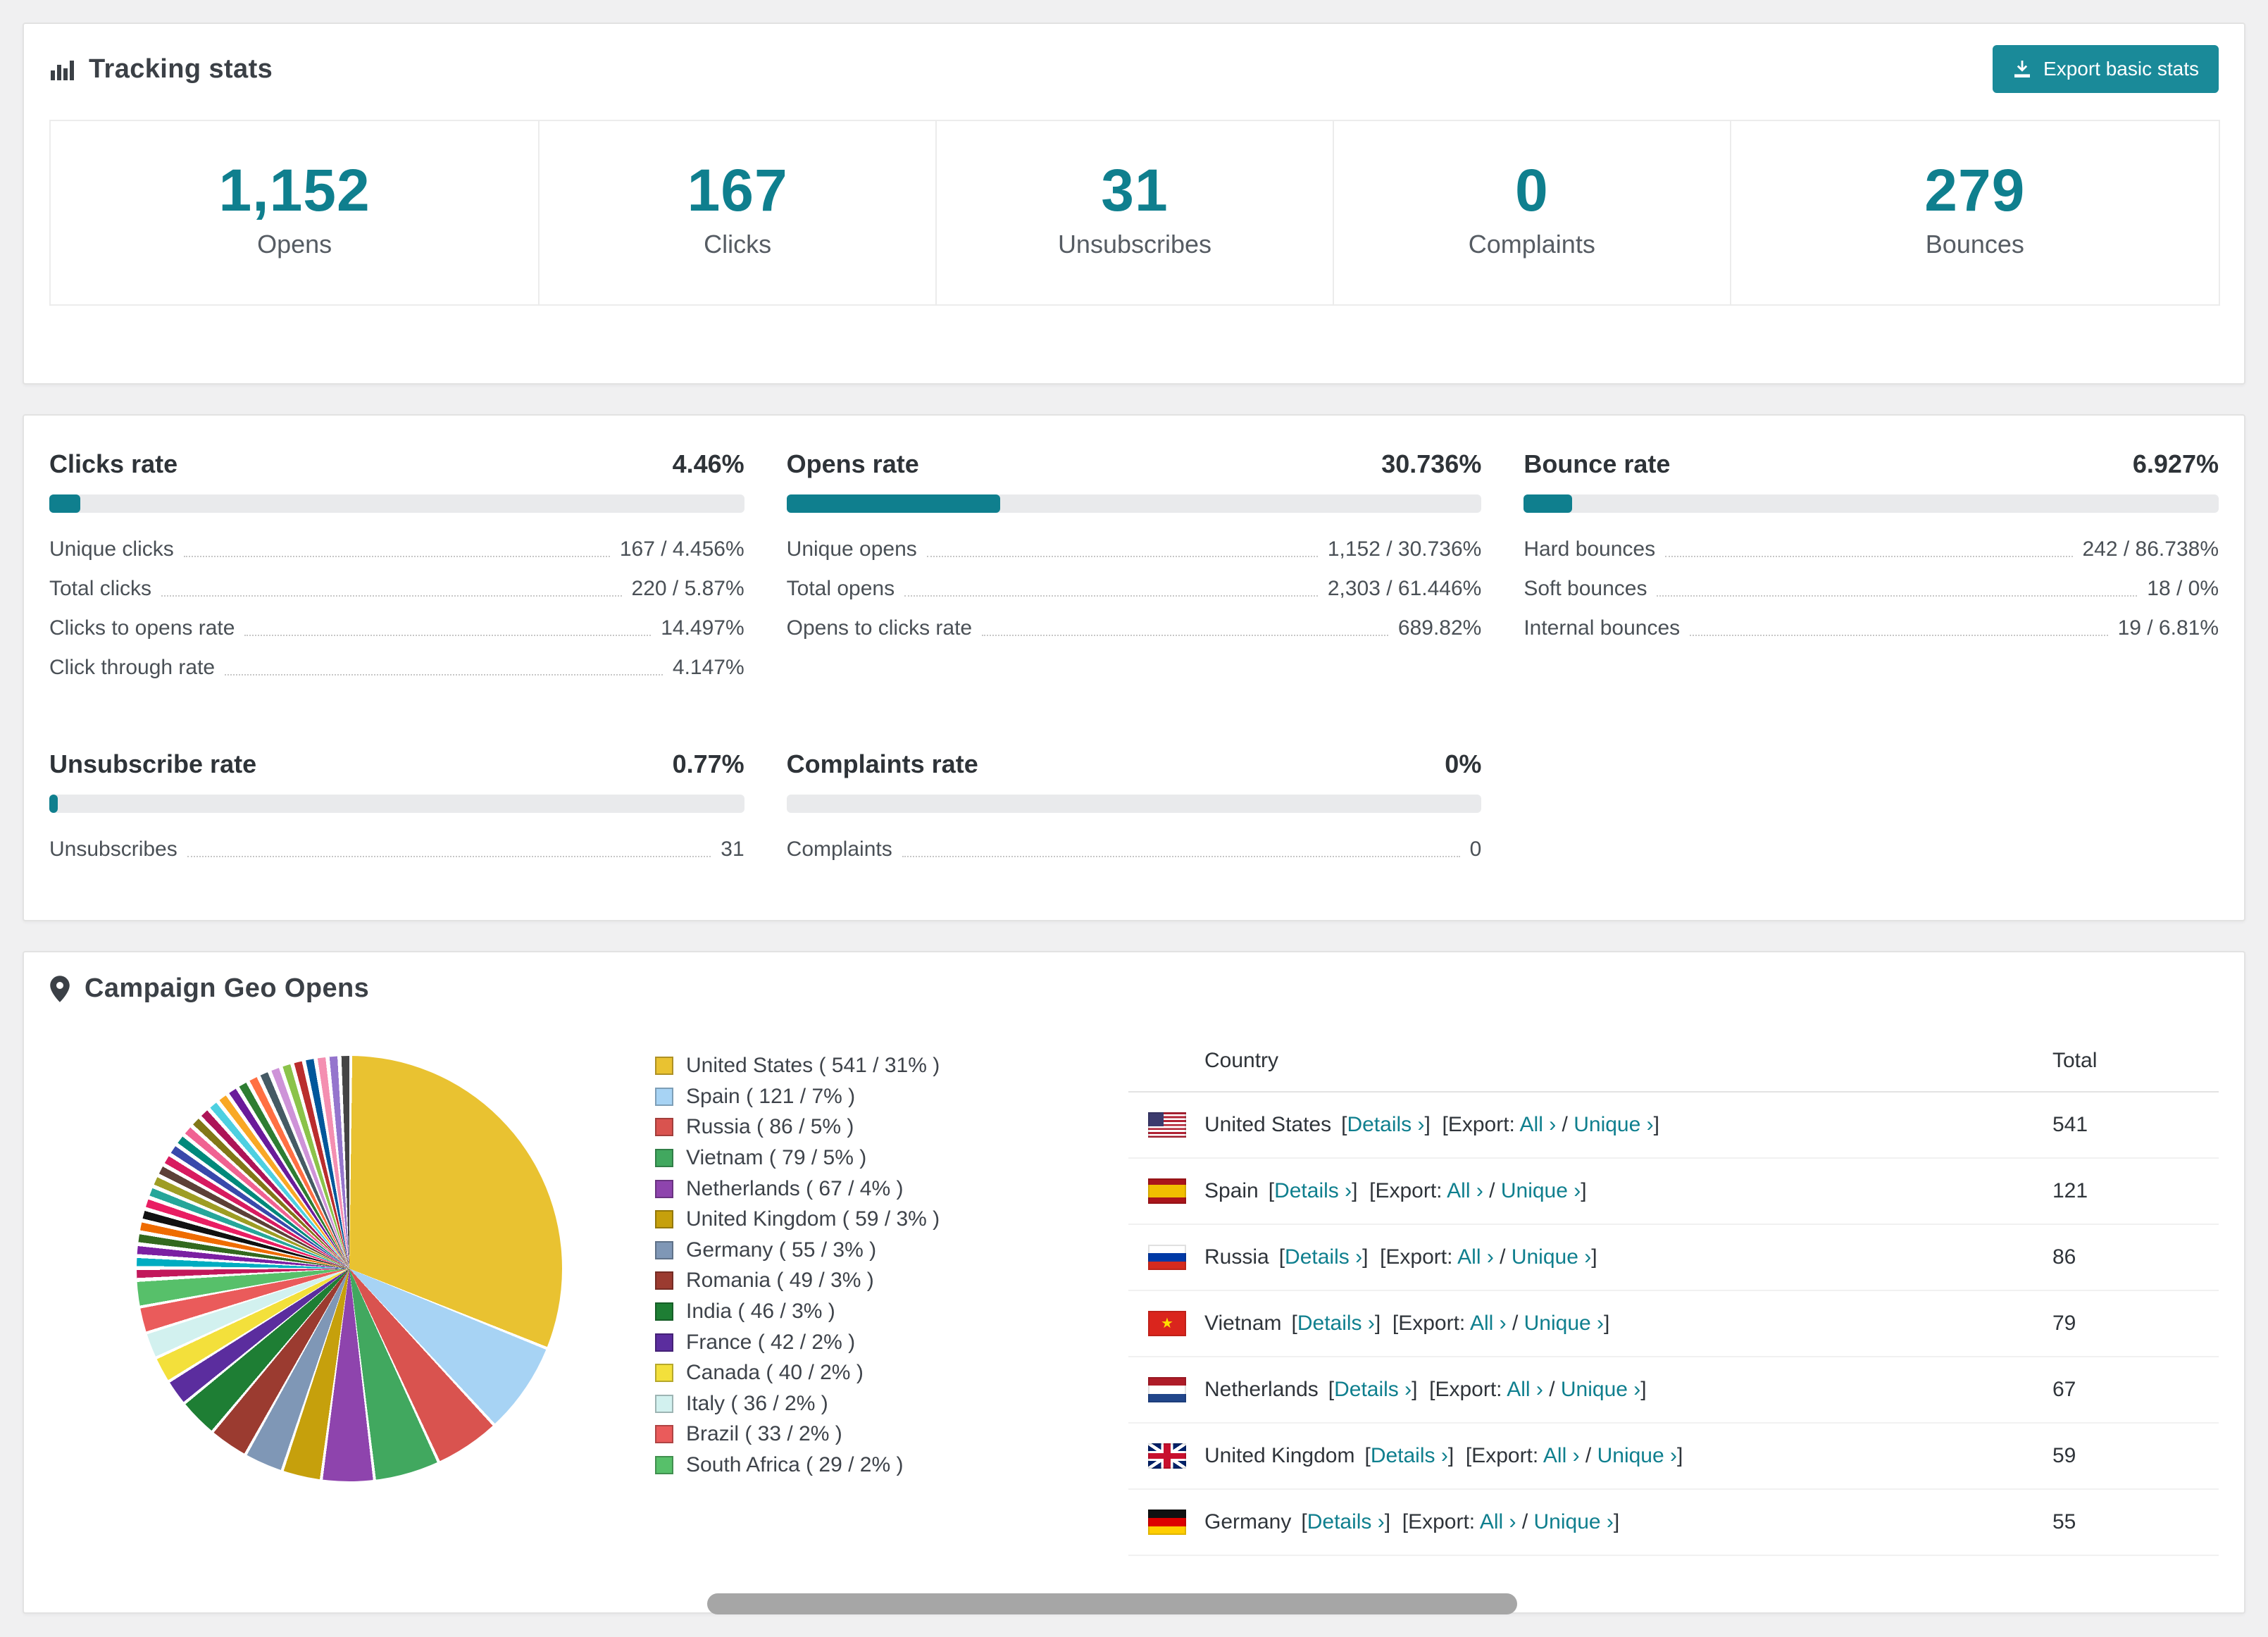 This screenshot has height=1637, width=2268. I want to click on country-name: United States, so click(1268, 1125).